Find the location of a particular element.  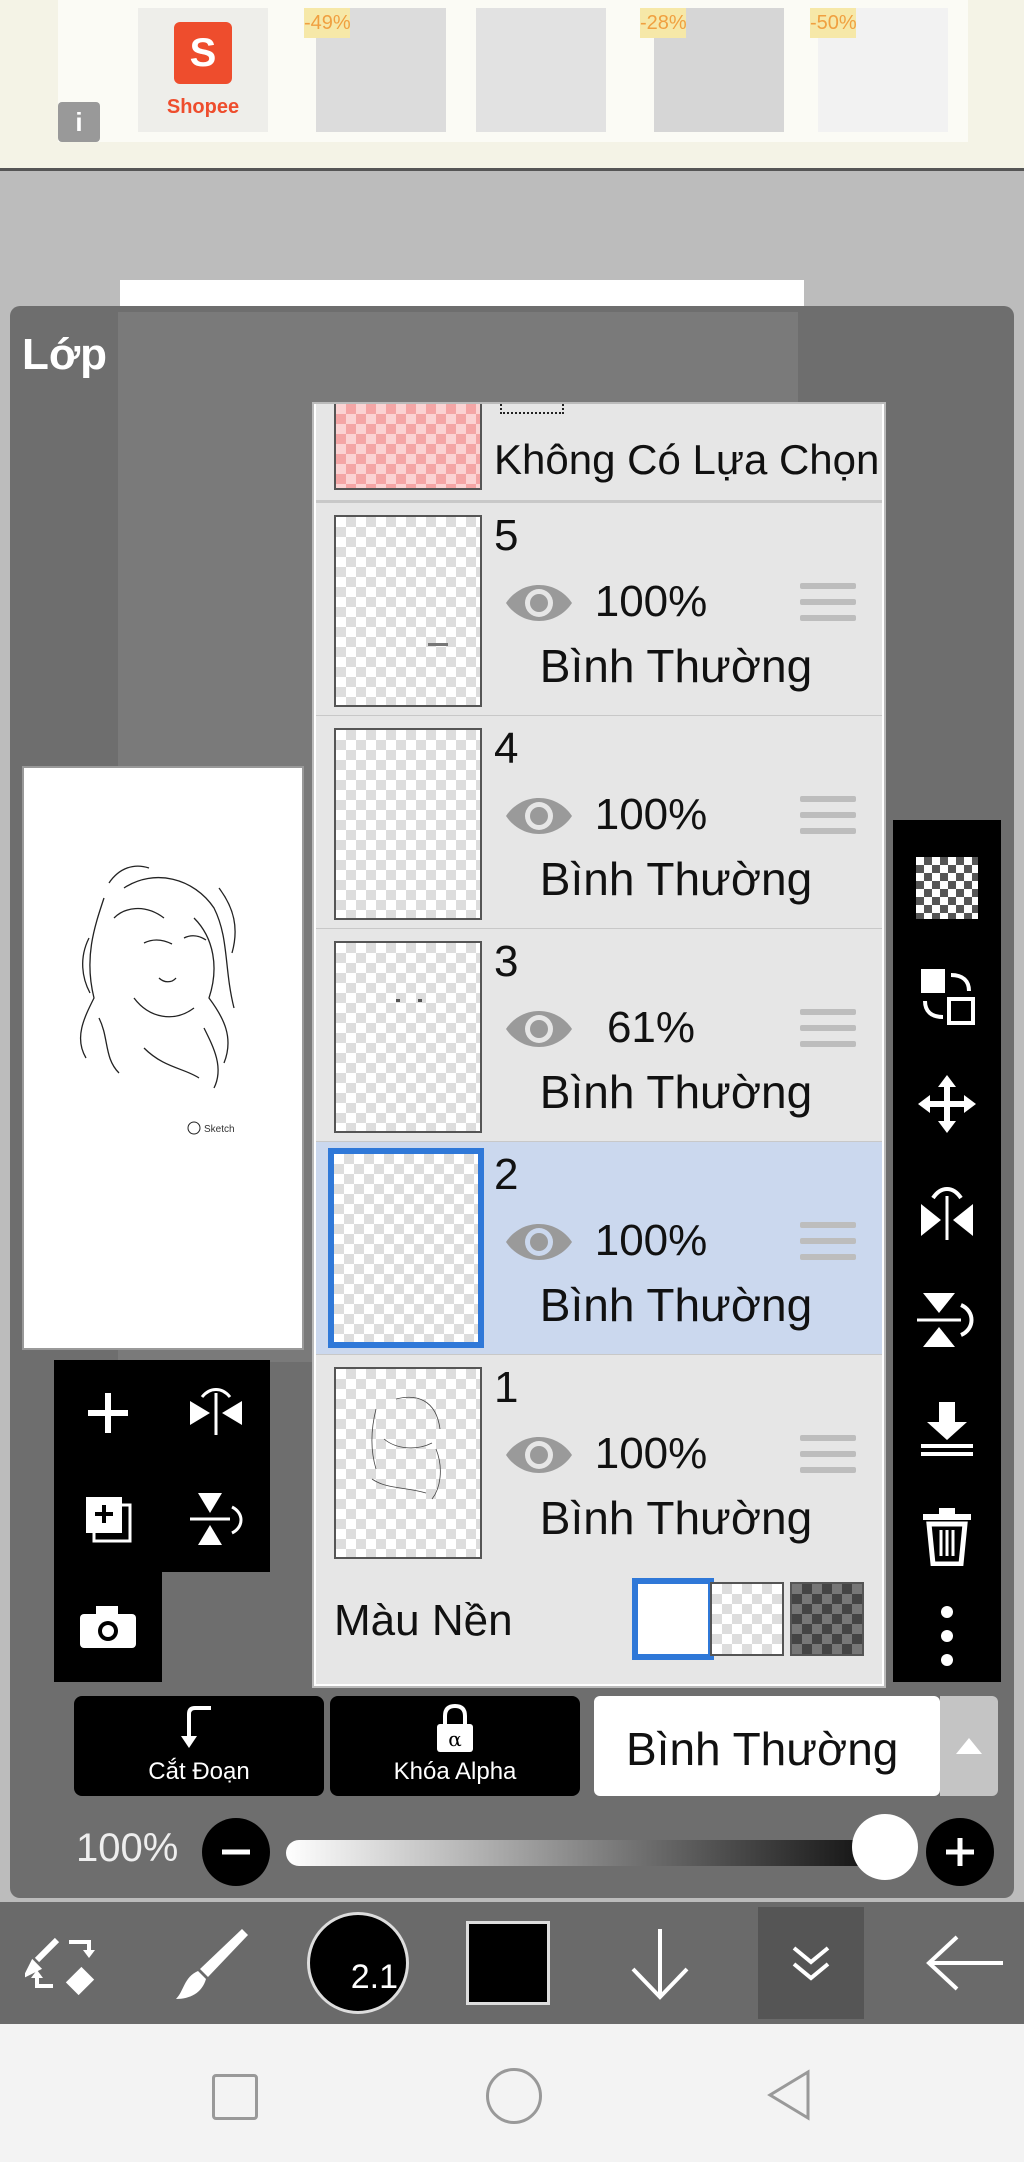

selection-layer-row: Không Có Lựa Chọn is located at coordinates (599, 453).